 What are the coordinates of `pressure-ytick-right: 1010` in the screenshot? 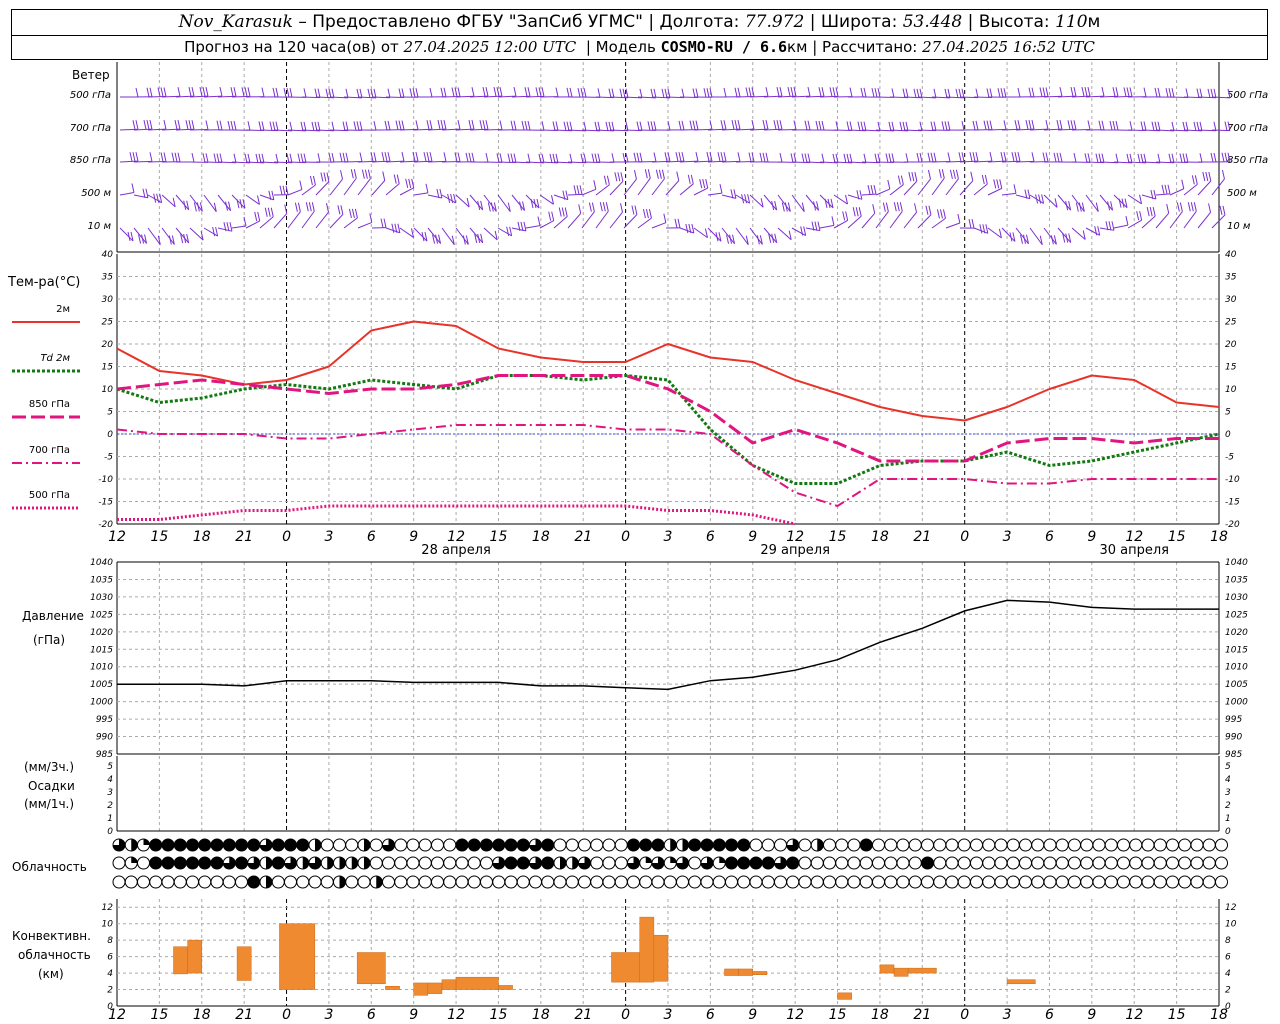 It's located at (1236, 668).